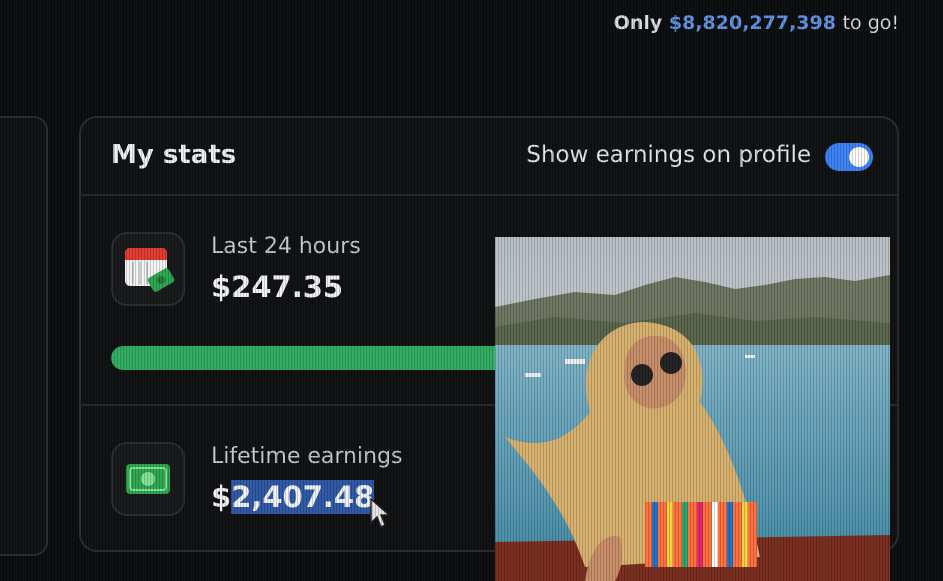 The width and height of the screenshot is (943, 581). I want to click on lifetime-selected-text: 2,407.48, so click(303, 497).